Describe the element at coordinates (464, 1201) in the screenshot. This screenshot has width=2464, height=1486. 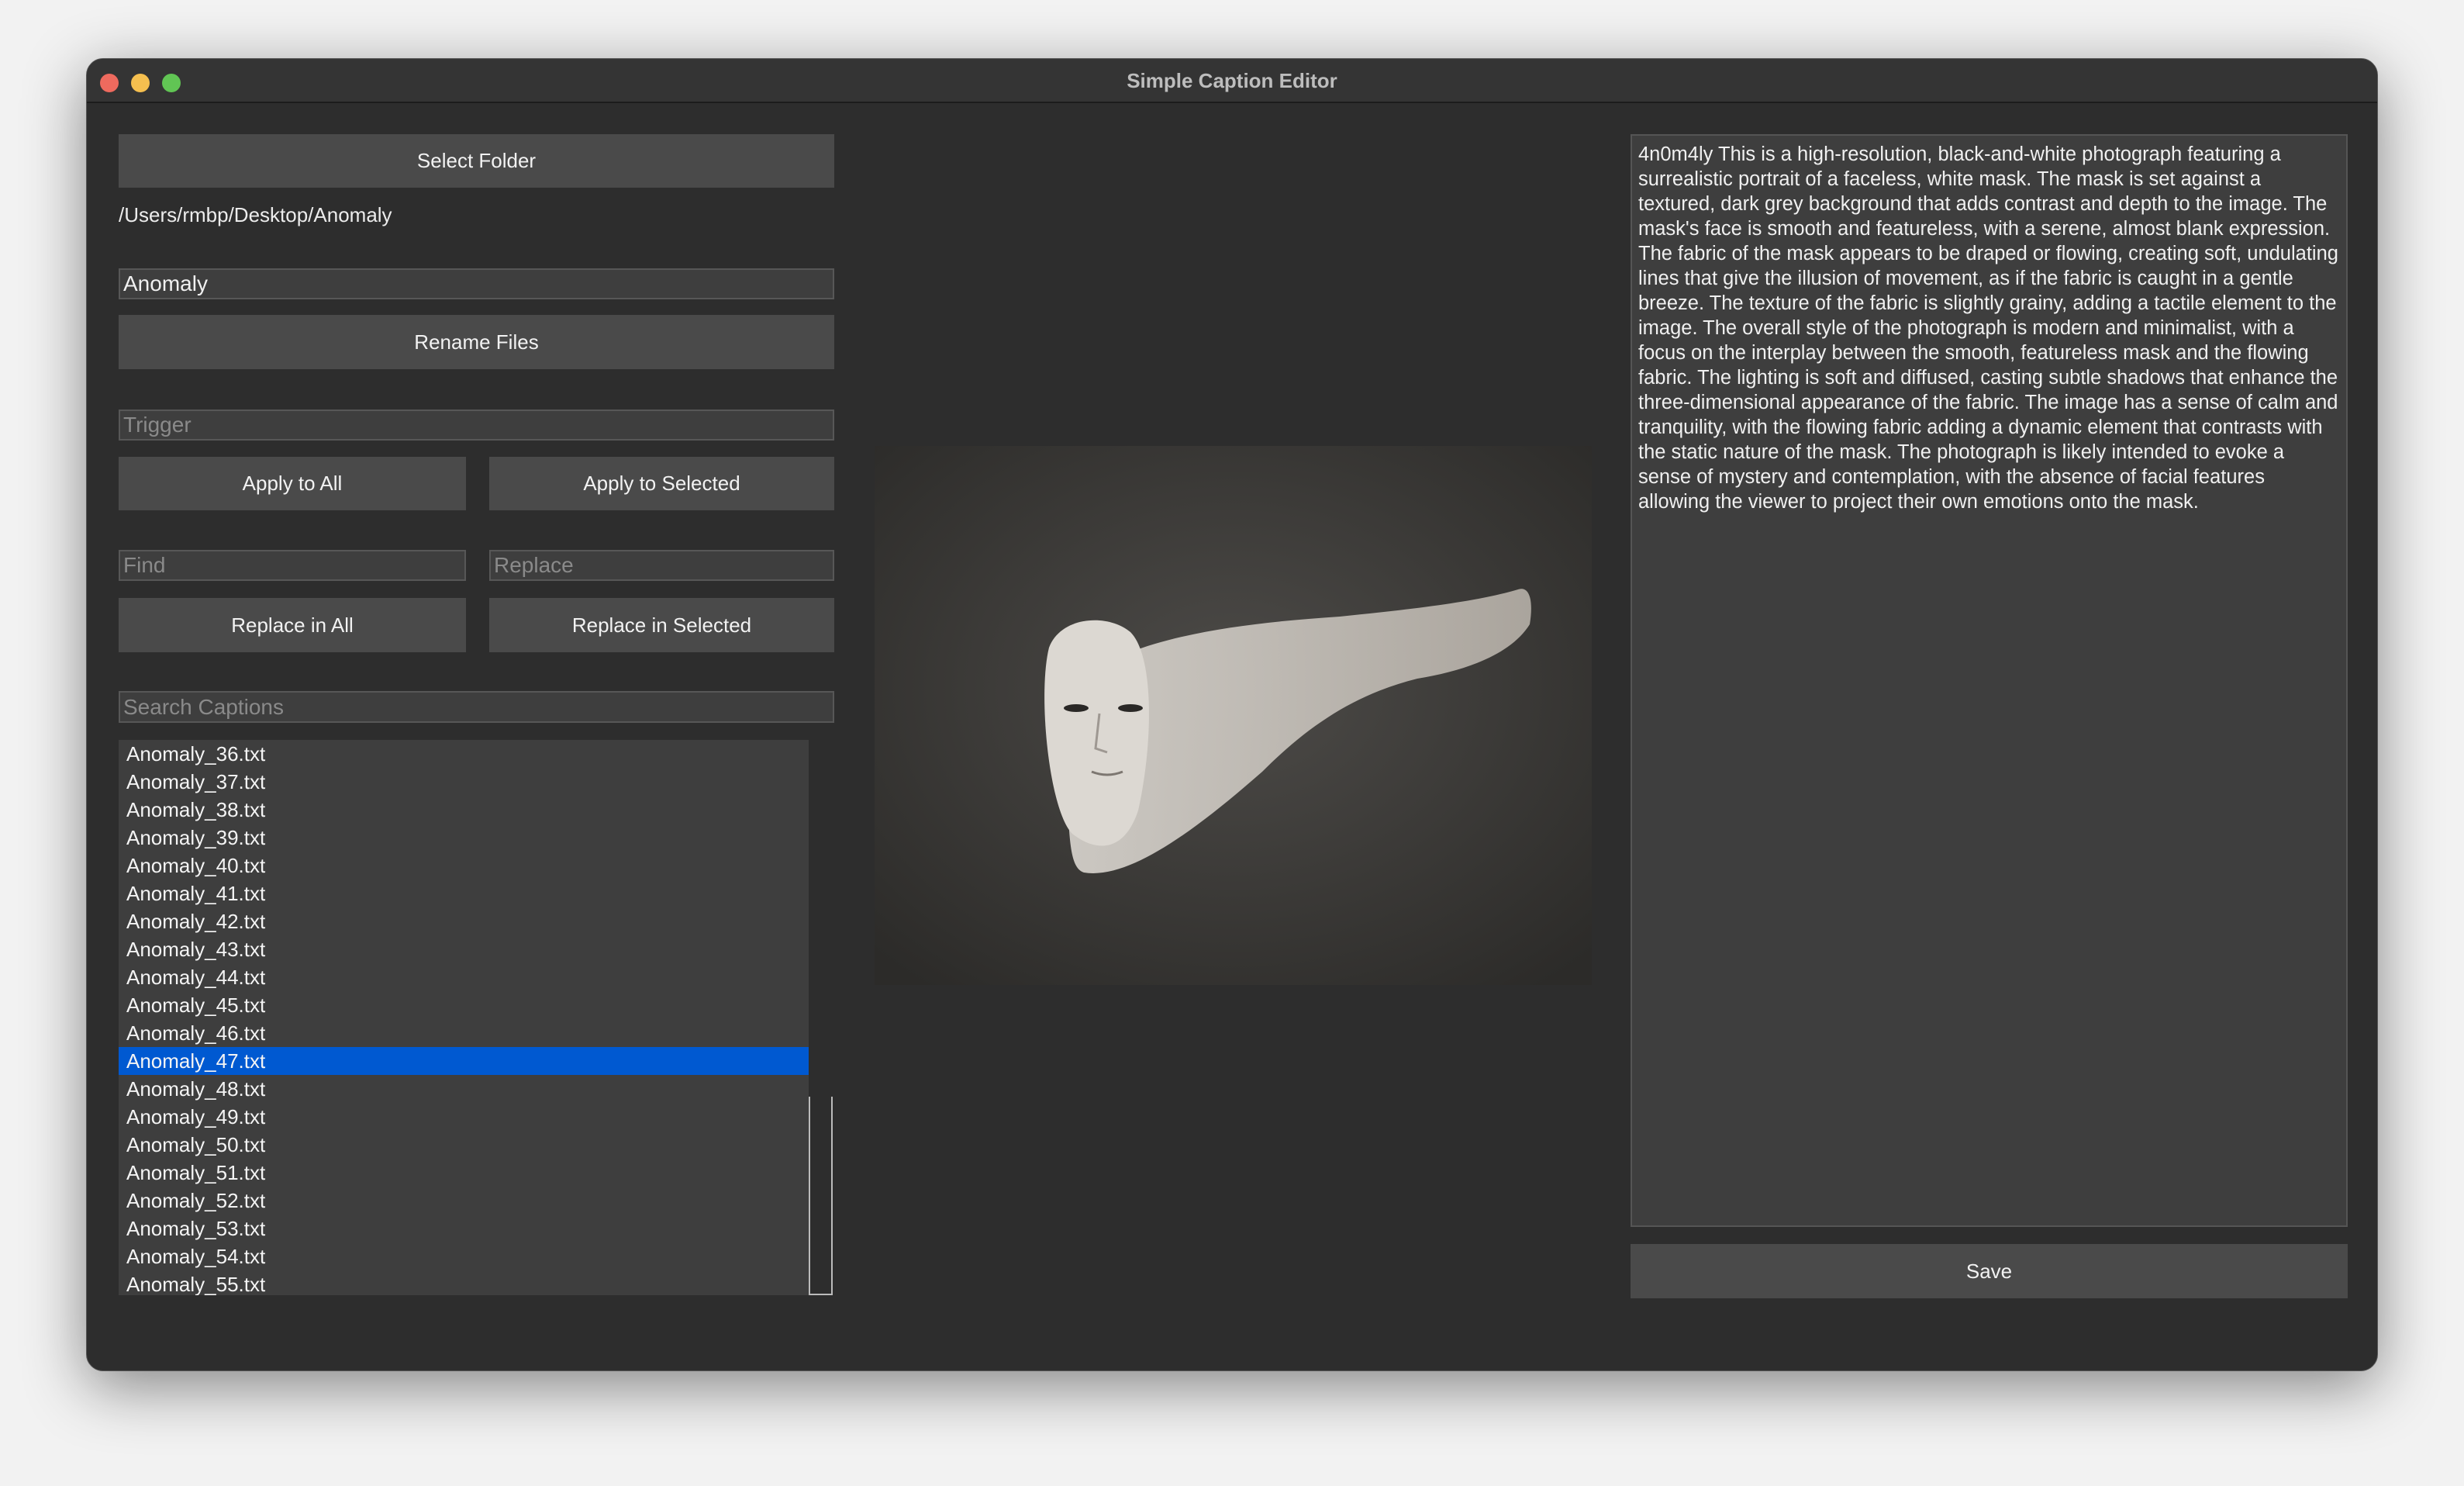
I see `file-list-item: Anomaly_52.txt` at that location.